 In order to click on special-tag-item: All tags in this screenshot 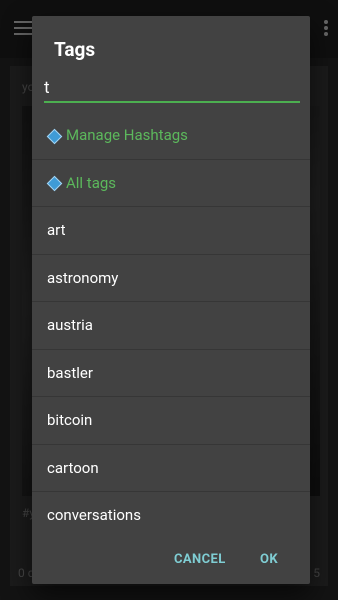, I will do `click(171, 183)`.